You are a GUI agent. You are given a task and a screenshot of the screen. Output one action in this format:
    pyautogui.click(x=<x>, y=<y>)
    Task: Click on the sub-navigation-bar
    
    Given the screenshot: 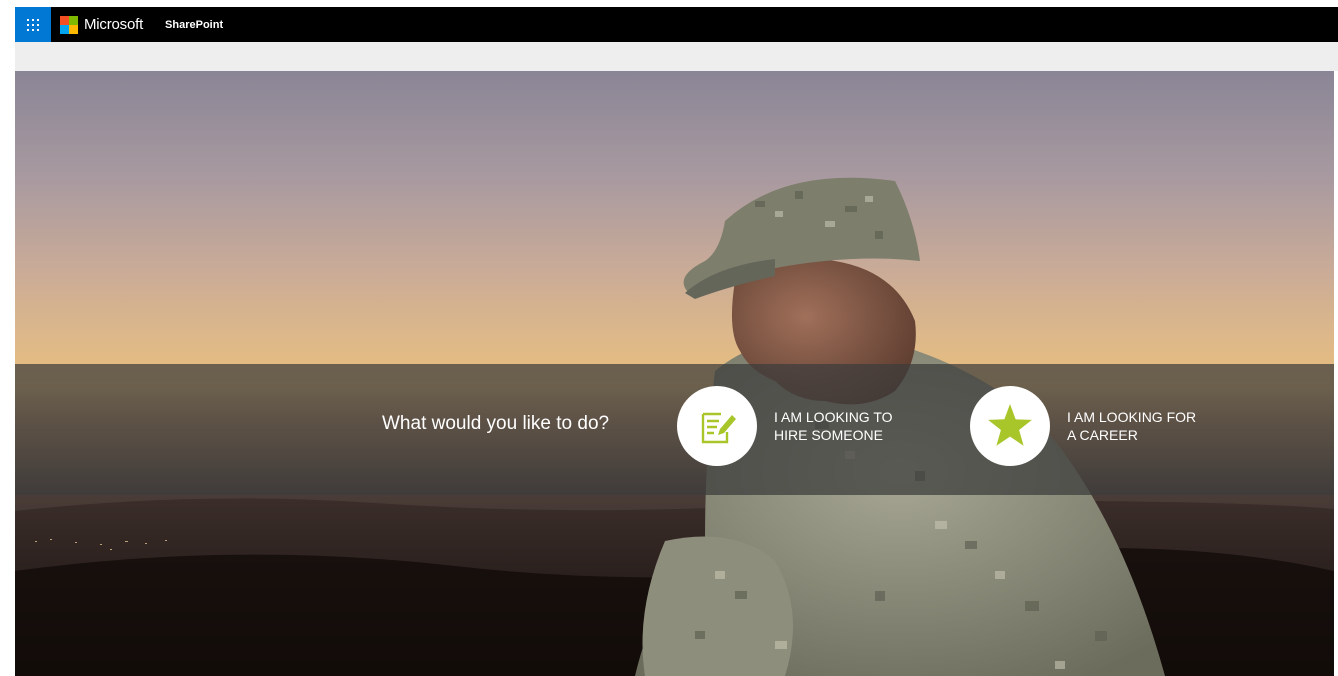 What is the action you would take?
    pyautogui.click(x=676, y=56)
    